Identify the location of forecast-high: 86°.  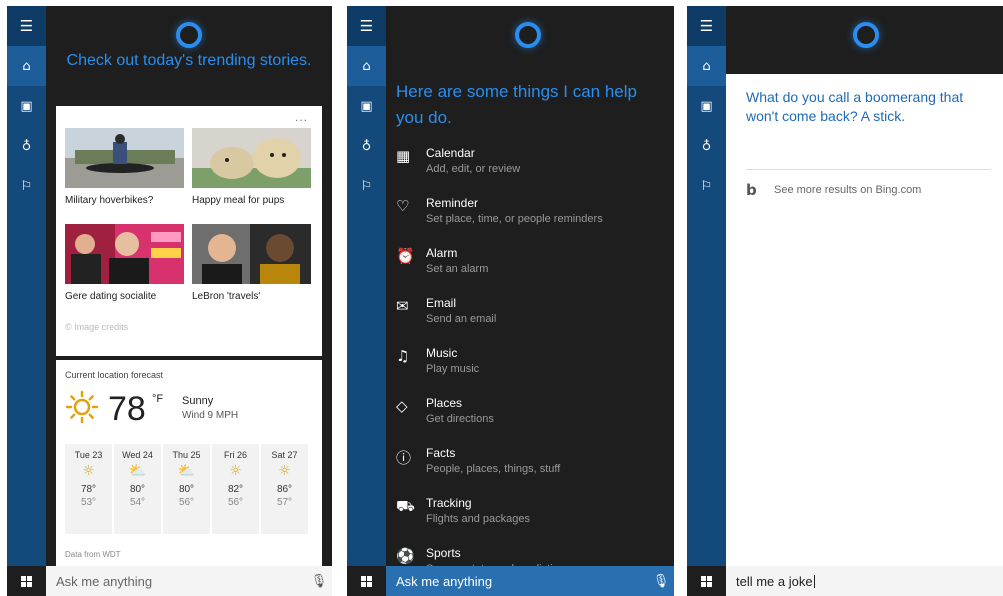
(284, 489).